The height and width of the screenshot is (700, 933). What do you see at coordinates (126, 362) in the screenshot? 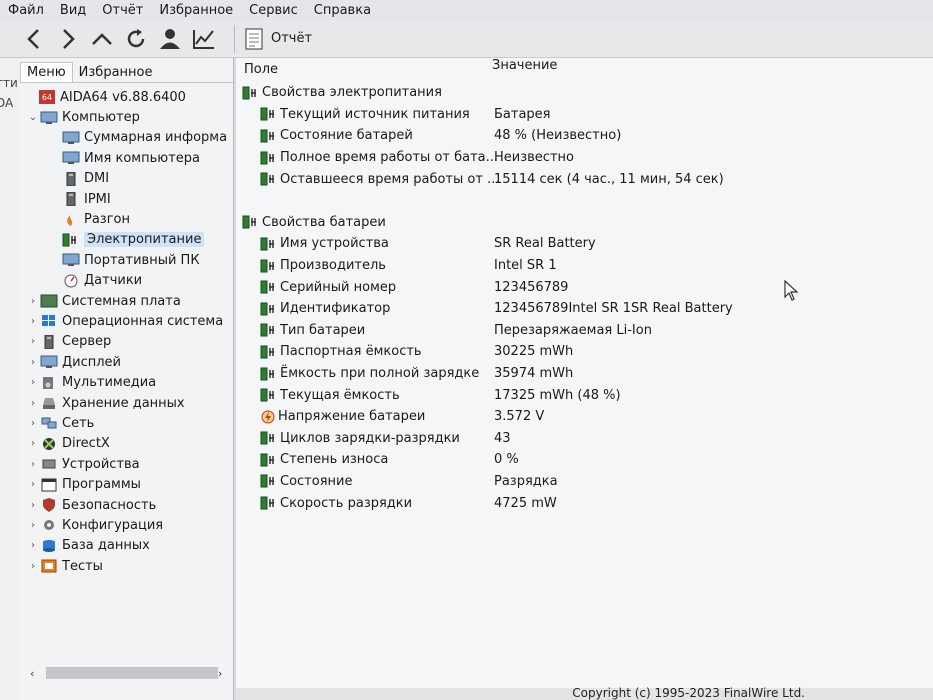
I see `tree-item: › Дисплей` at bounding box center [126, 362].